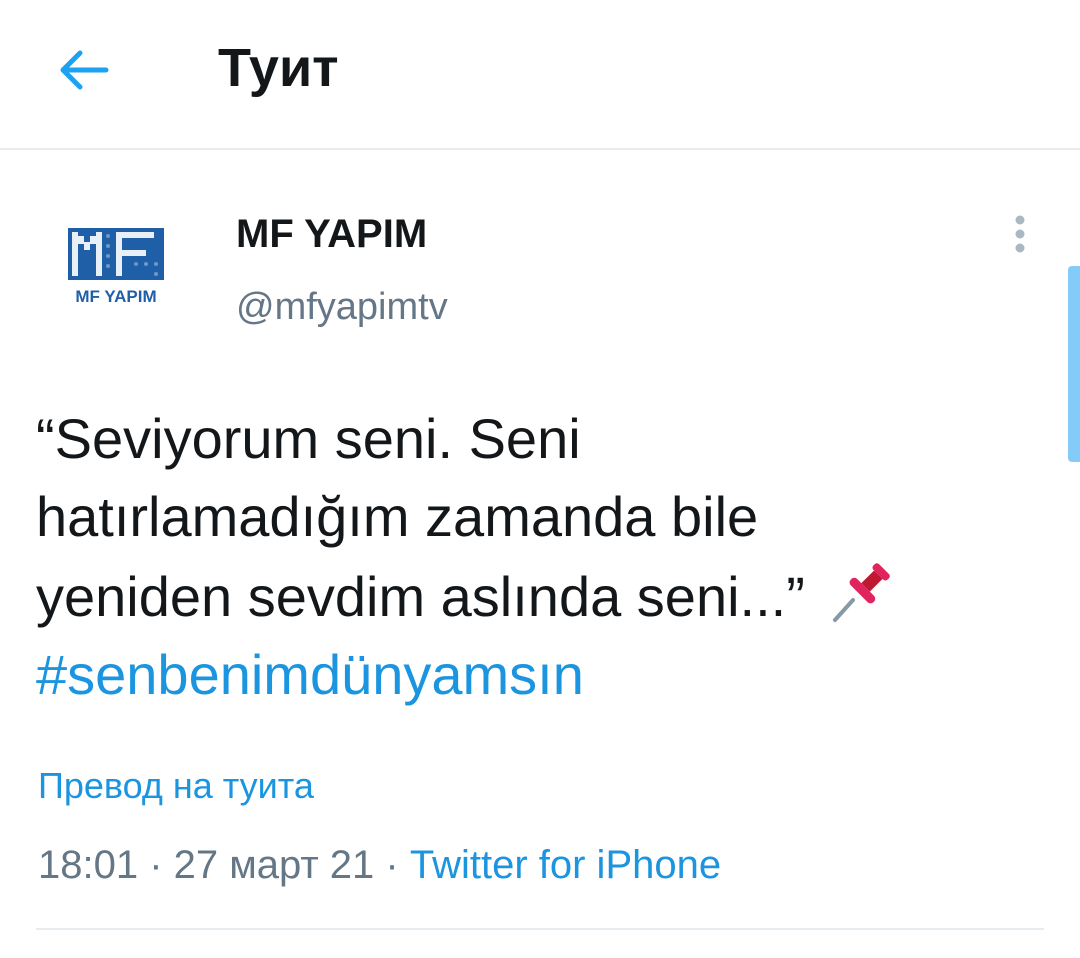 This screenshot has height=958, width=1080. What do you see at coordinates (308, 438) in the screenshot?
I see `tweet-text-line: “Seviyorum seni. Seni` at bounding box center [308, 438].